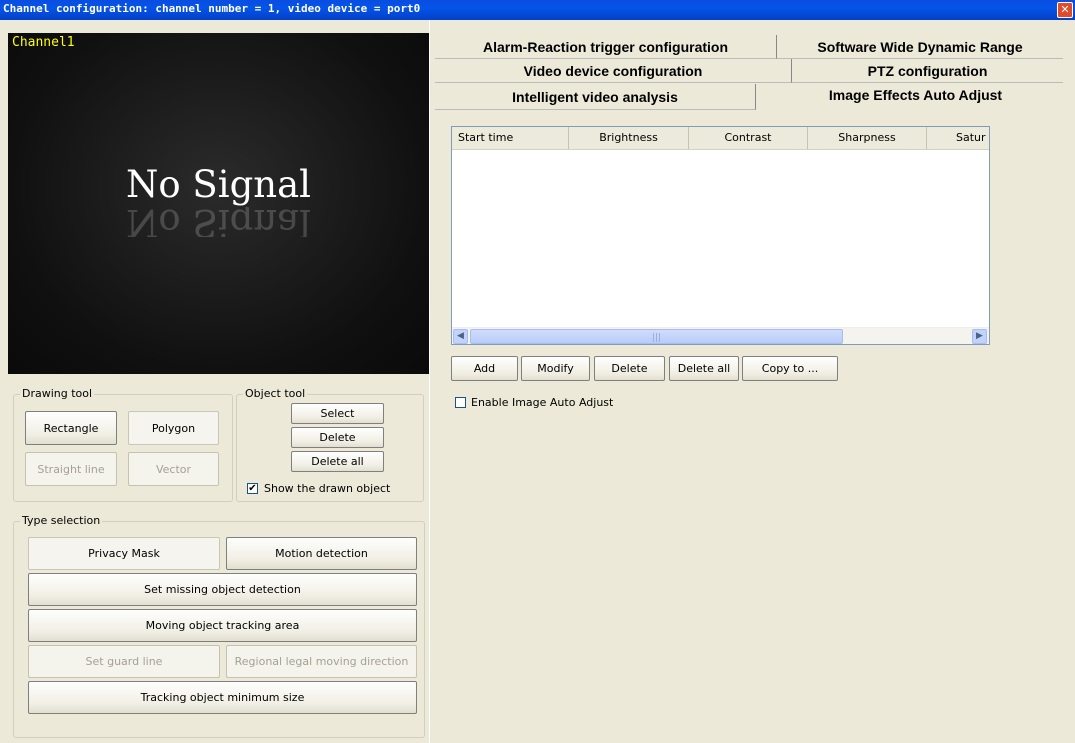 The image size is (1075, 743). I want to click on panel-divider, so click(431, 381).